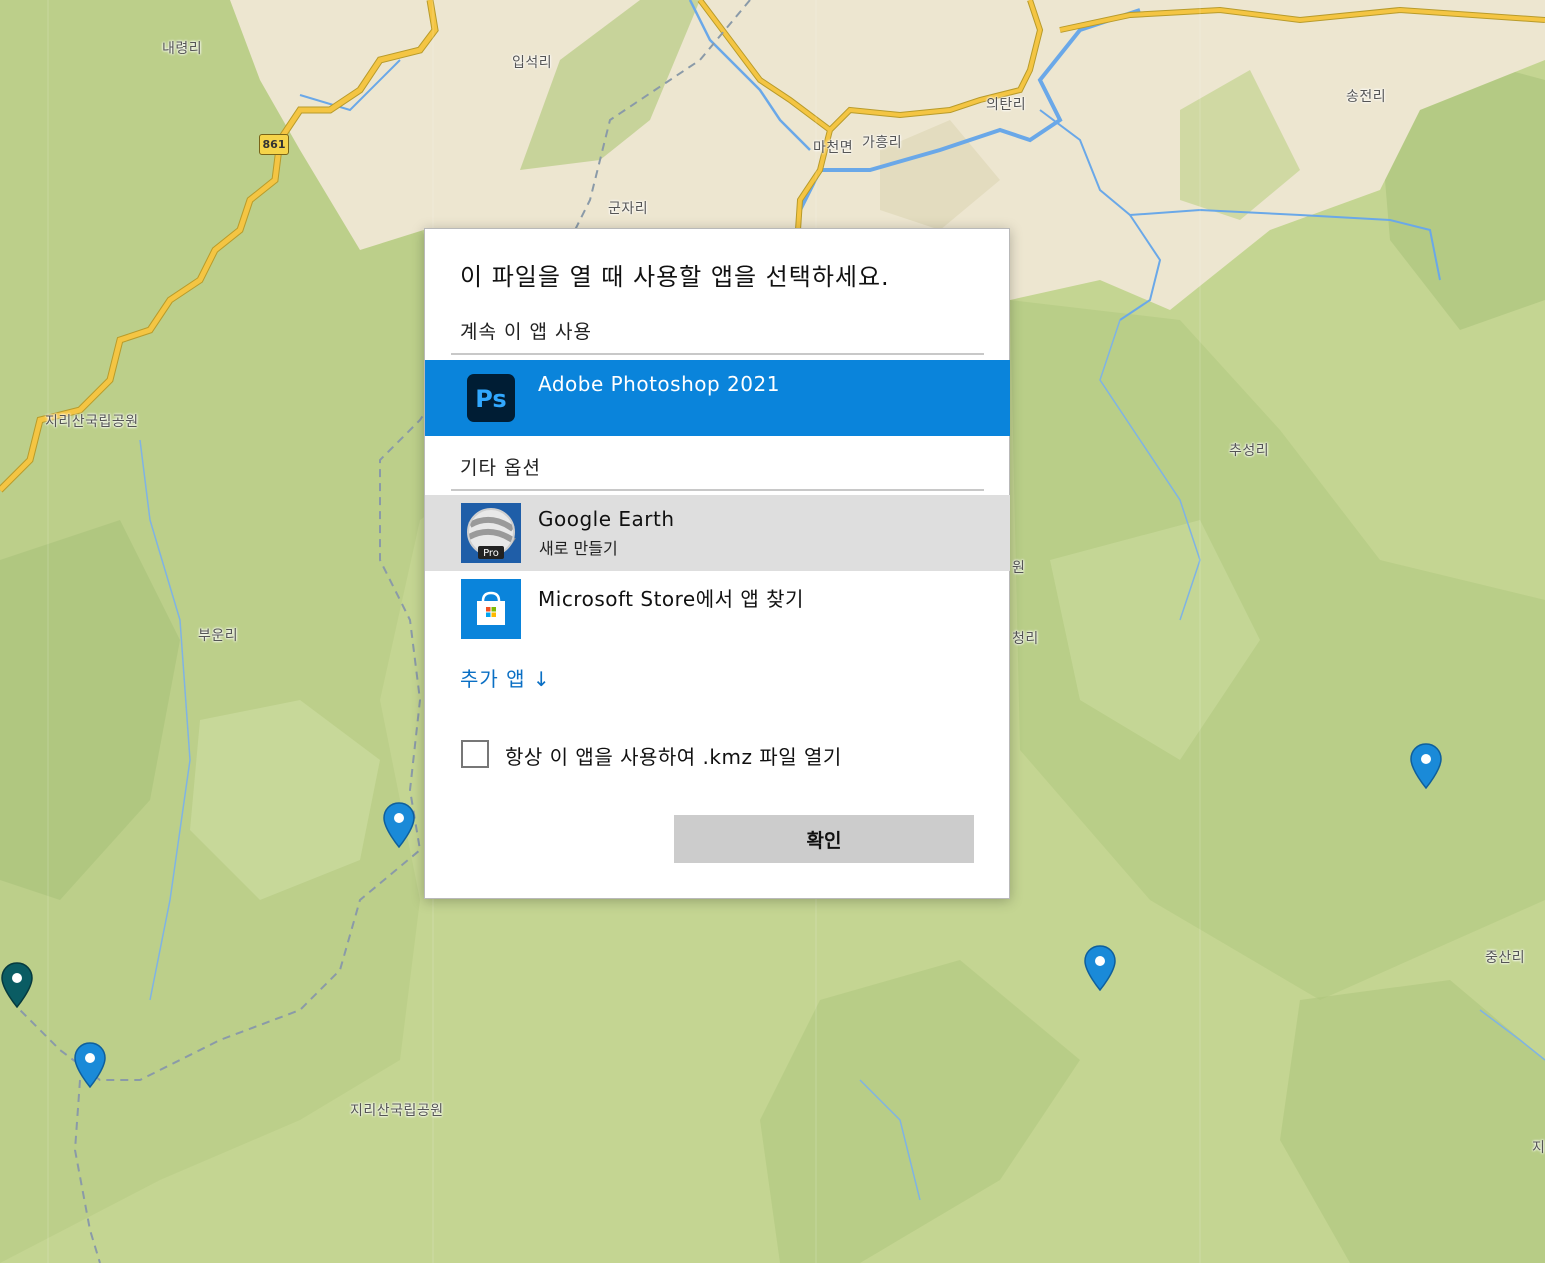 This screenshot has height=1263, width=1545. Describe the element at coordinates (675, 277) in the screenshot. I see `dialog-title: 이 파일을 열 때 사용할 앱을 선택하세요.` at that location.